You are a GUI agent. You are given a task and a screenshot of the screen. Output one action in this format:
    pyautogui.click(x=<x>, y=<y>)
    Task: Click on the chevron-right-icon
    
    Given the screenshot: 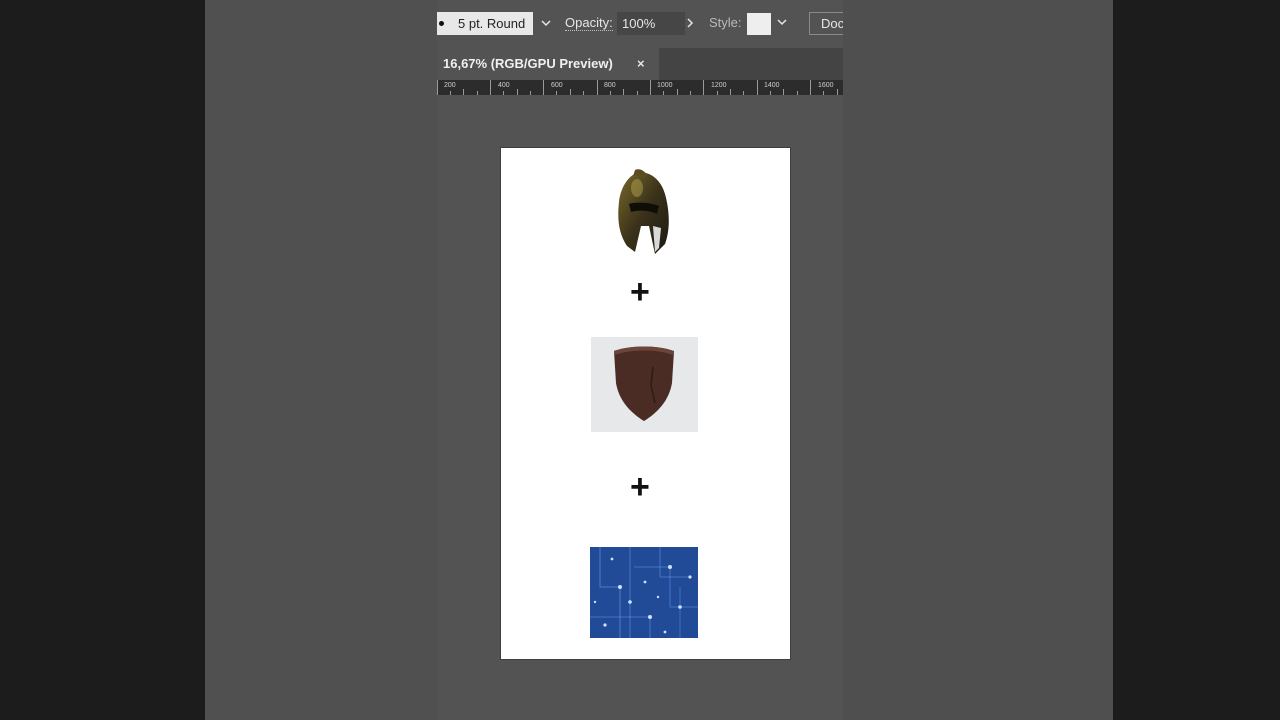 What is the action you would take?
    pyautogui.click(x=690, y=23)
    